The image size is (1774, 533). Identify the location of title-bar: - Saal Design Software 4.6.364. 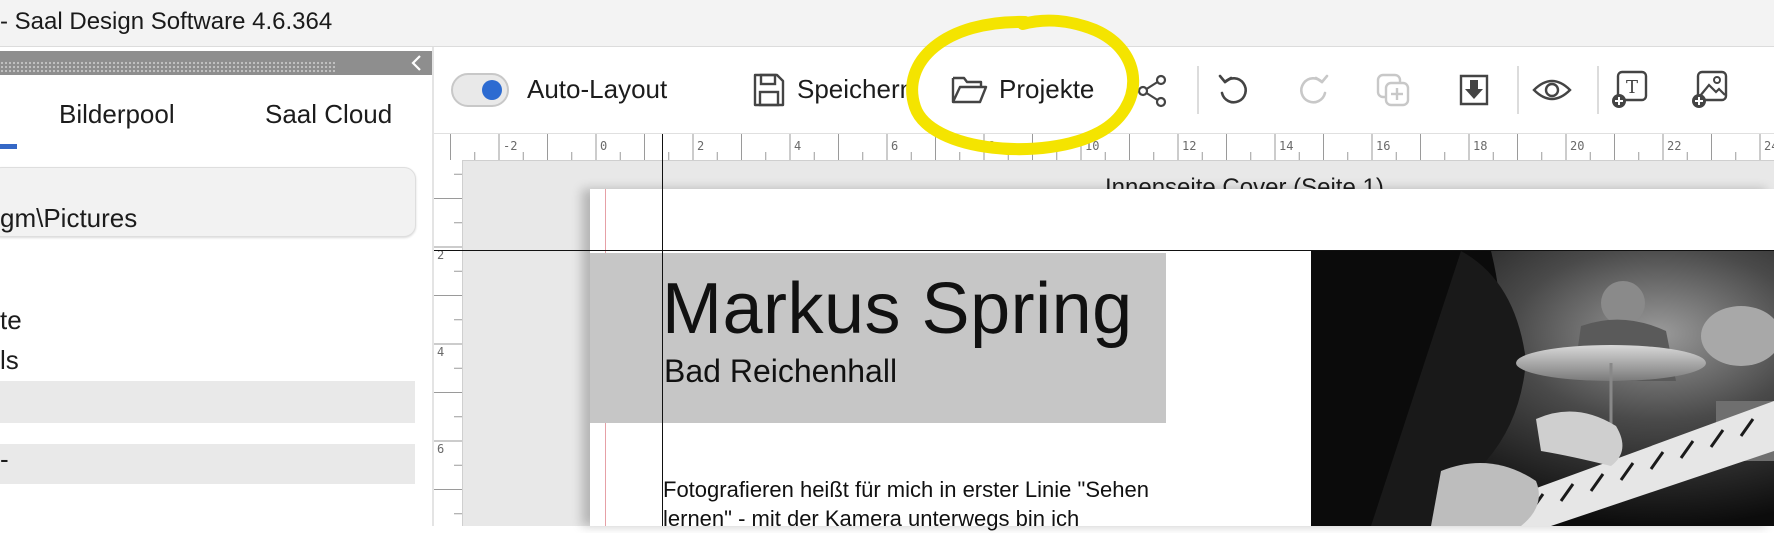
(887, 23).